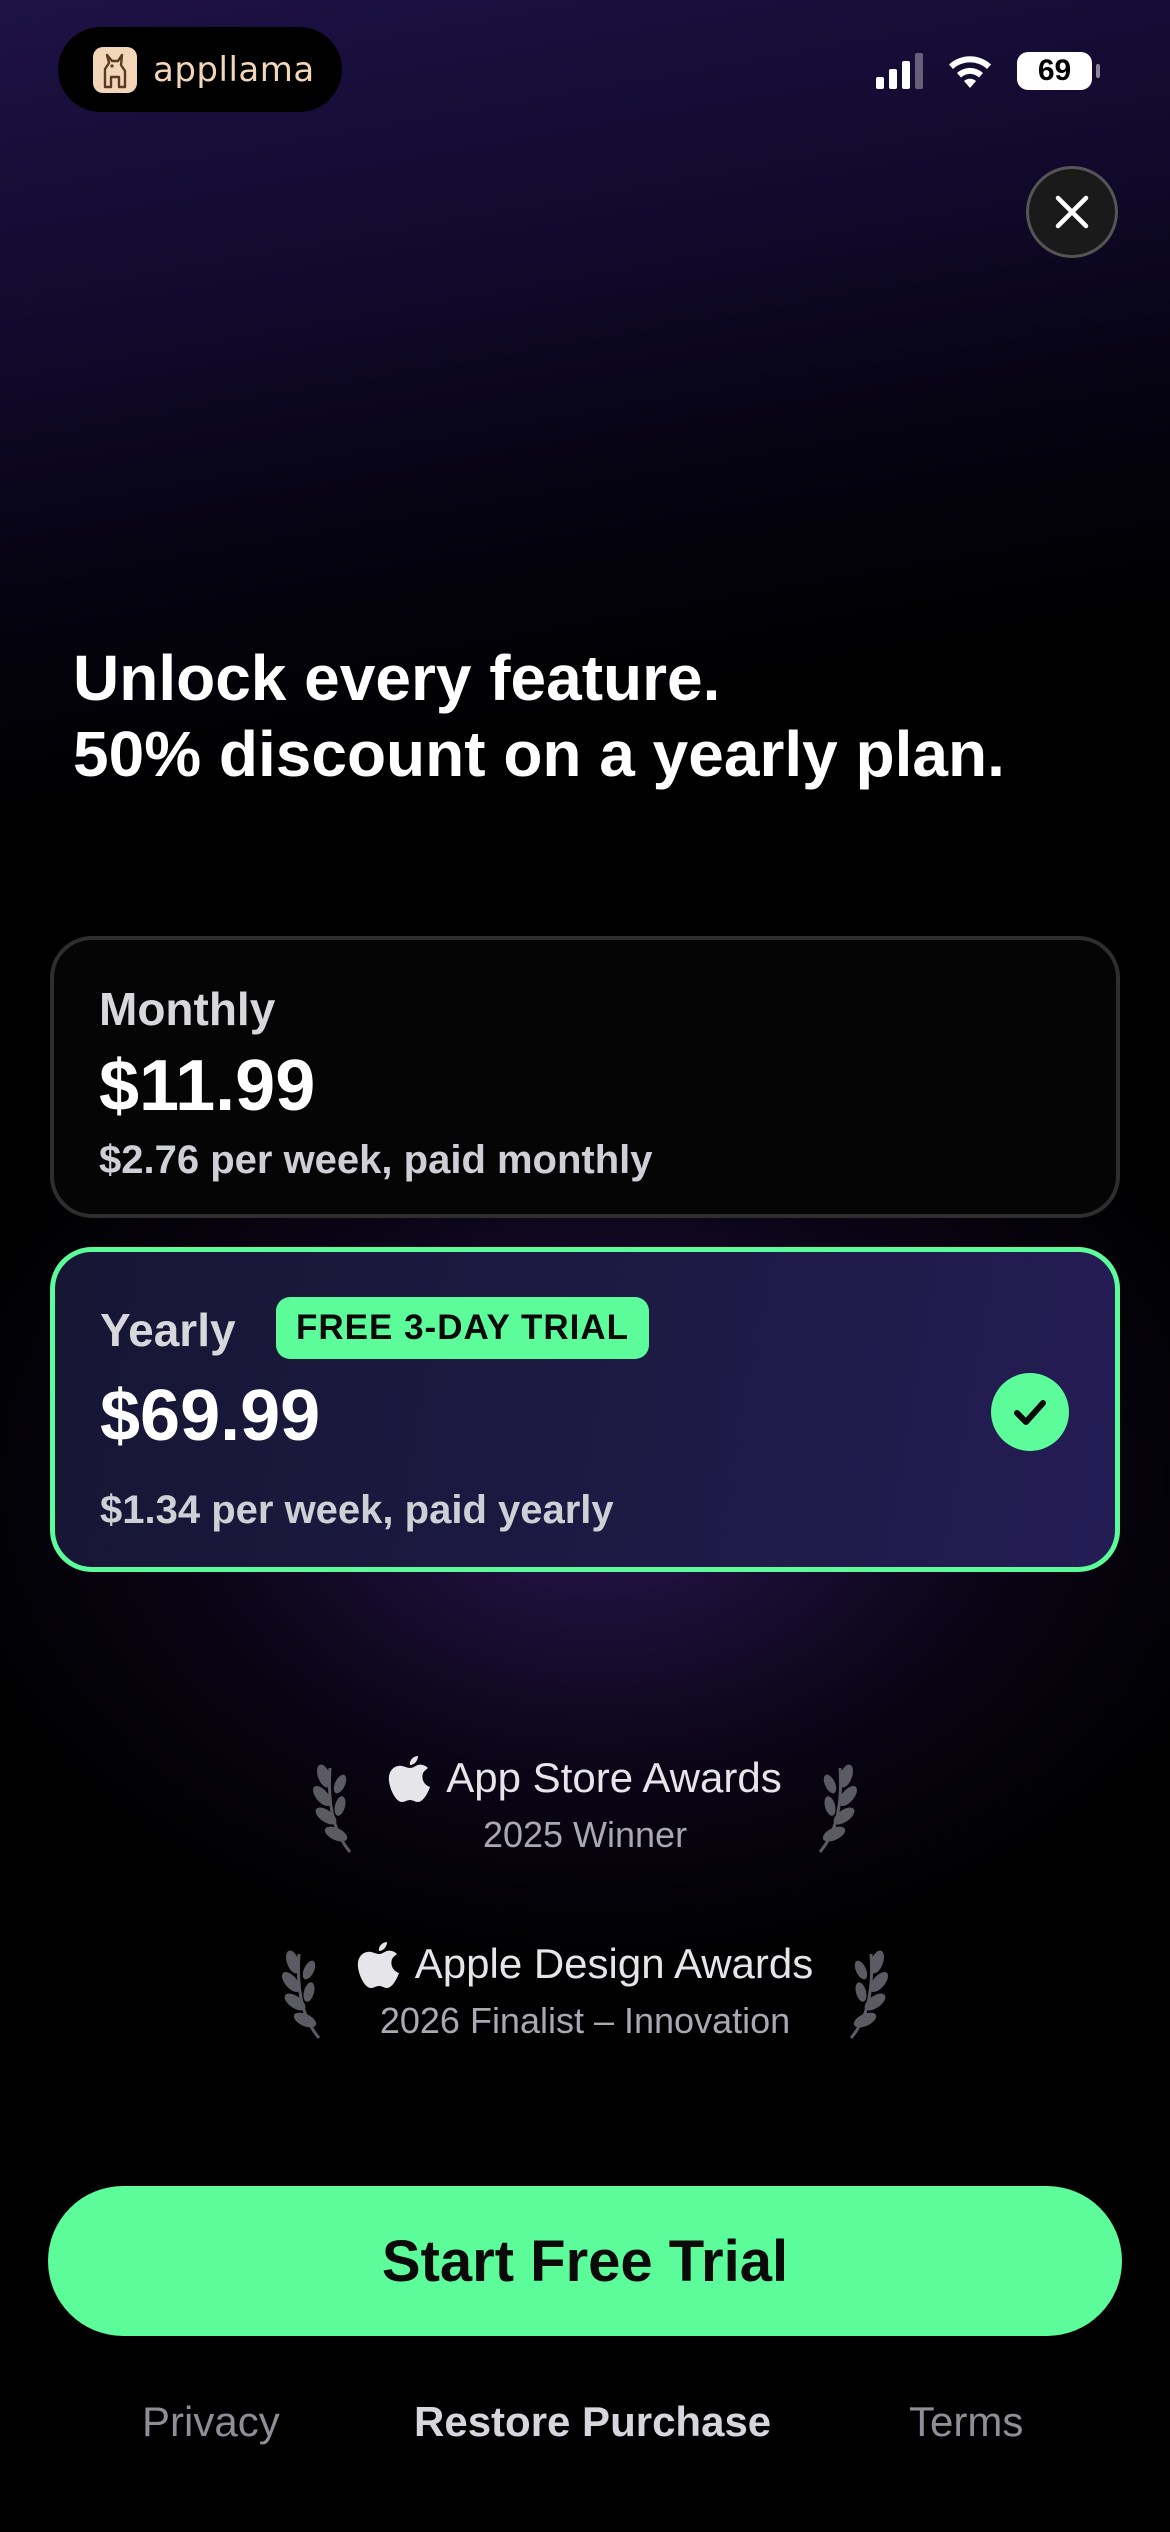  I want to click on privacy-link: Privacy, so click(211, 2422).